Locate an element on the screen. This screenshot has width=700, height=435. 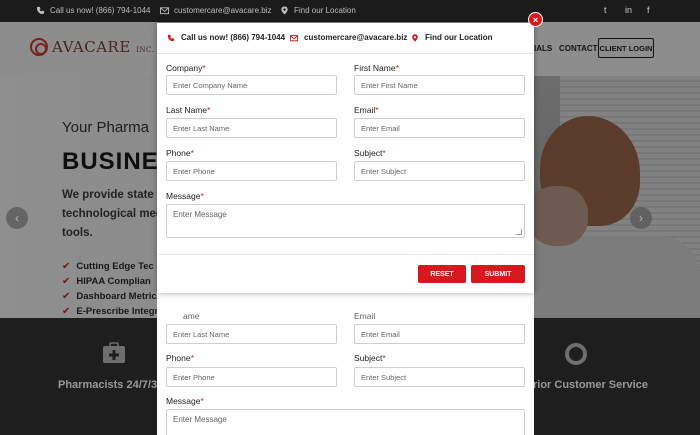
bg-message-label-text: Message is located at coordinates (183, 401).